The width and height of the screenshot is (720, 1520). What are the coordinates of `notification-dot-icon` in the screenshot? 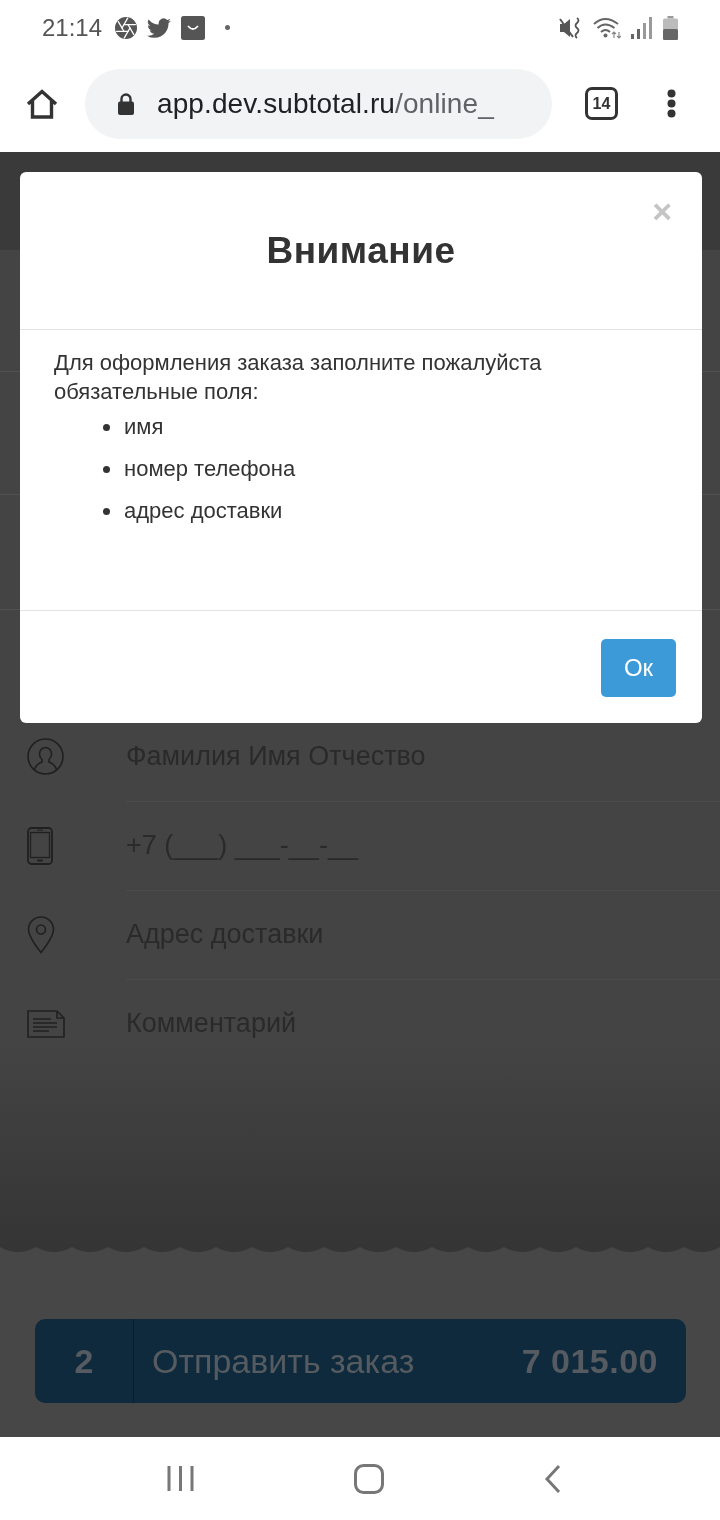 It's located at (228, 27).